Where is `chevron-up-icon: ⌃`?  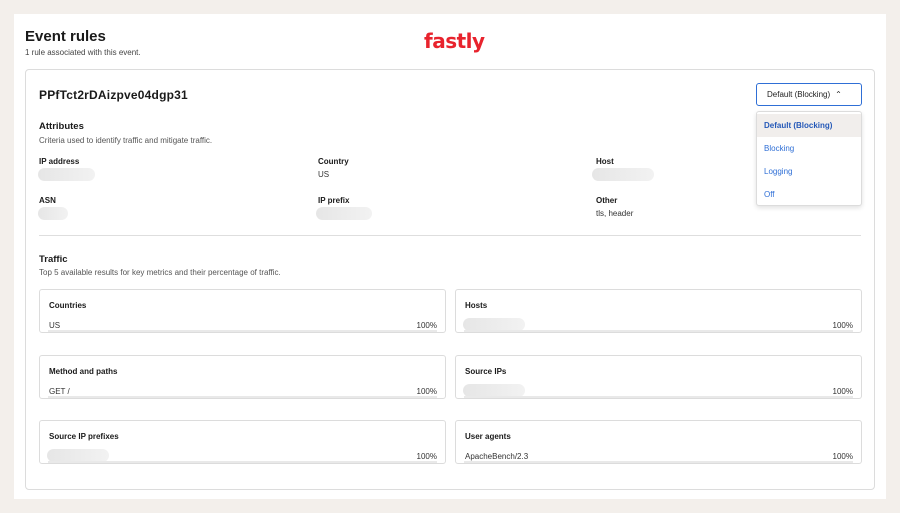 chevron-up-icon: ⌃ is located at coordinates (838, 94).